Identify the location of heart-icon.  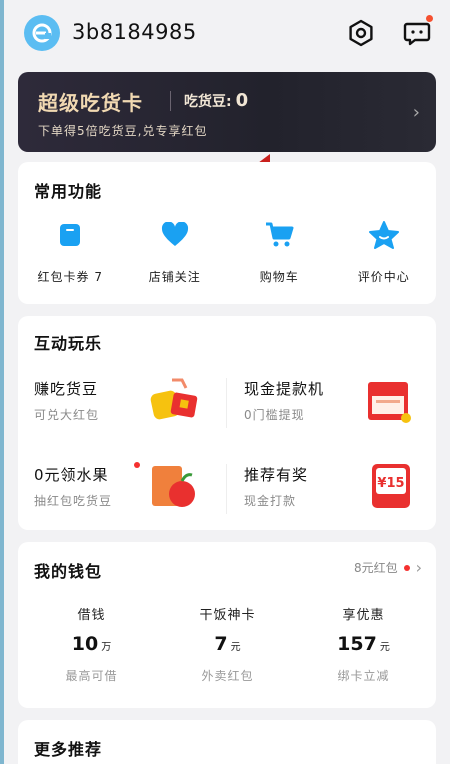
(175, 235).